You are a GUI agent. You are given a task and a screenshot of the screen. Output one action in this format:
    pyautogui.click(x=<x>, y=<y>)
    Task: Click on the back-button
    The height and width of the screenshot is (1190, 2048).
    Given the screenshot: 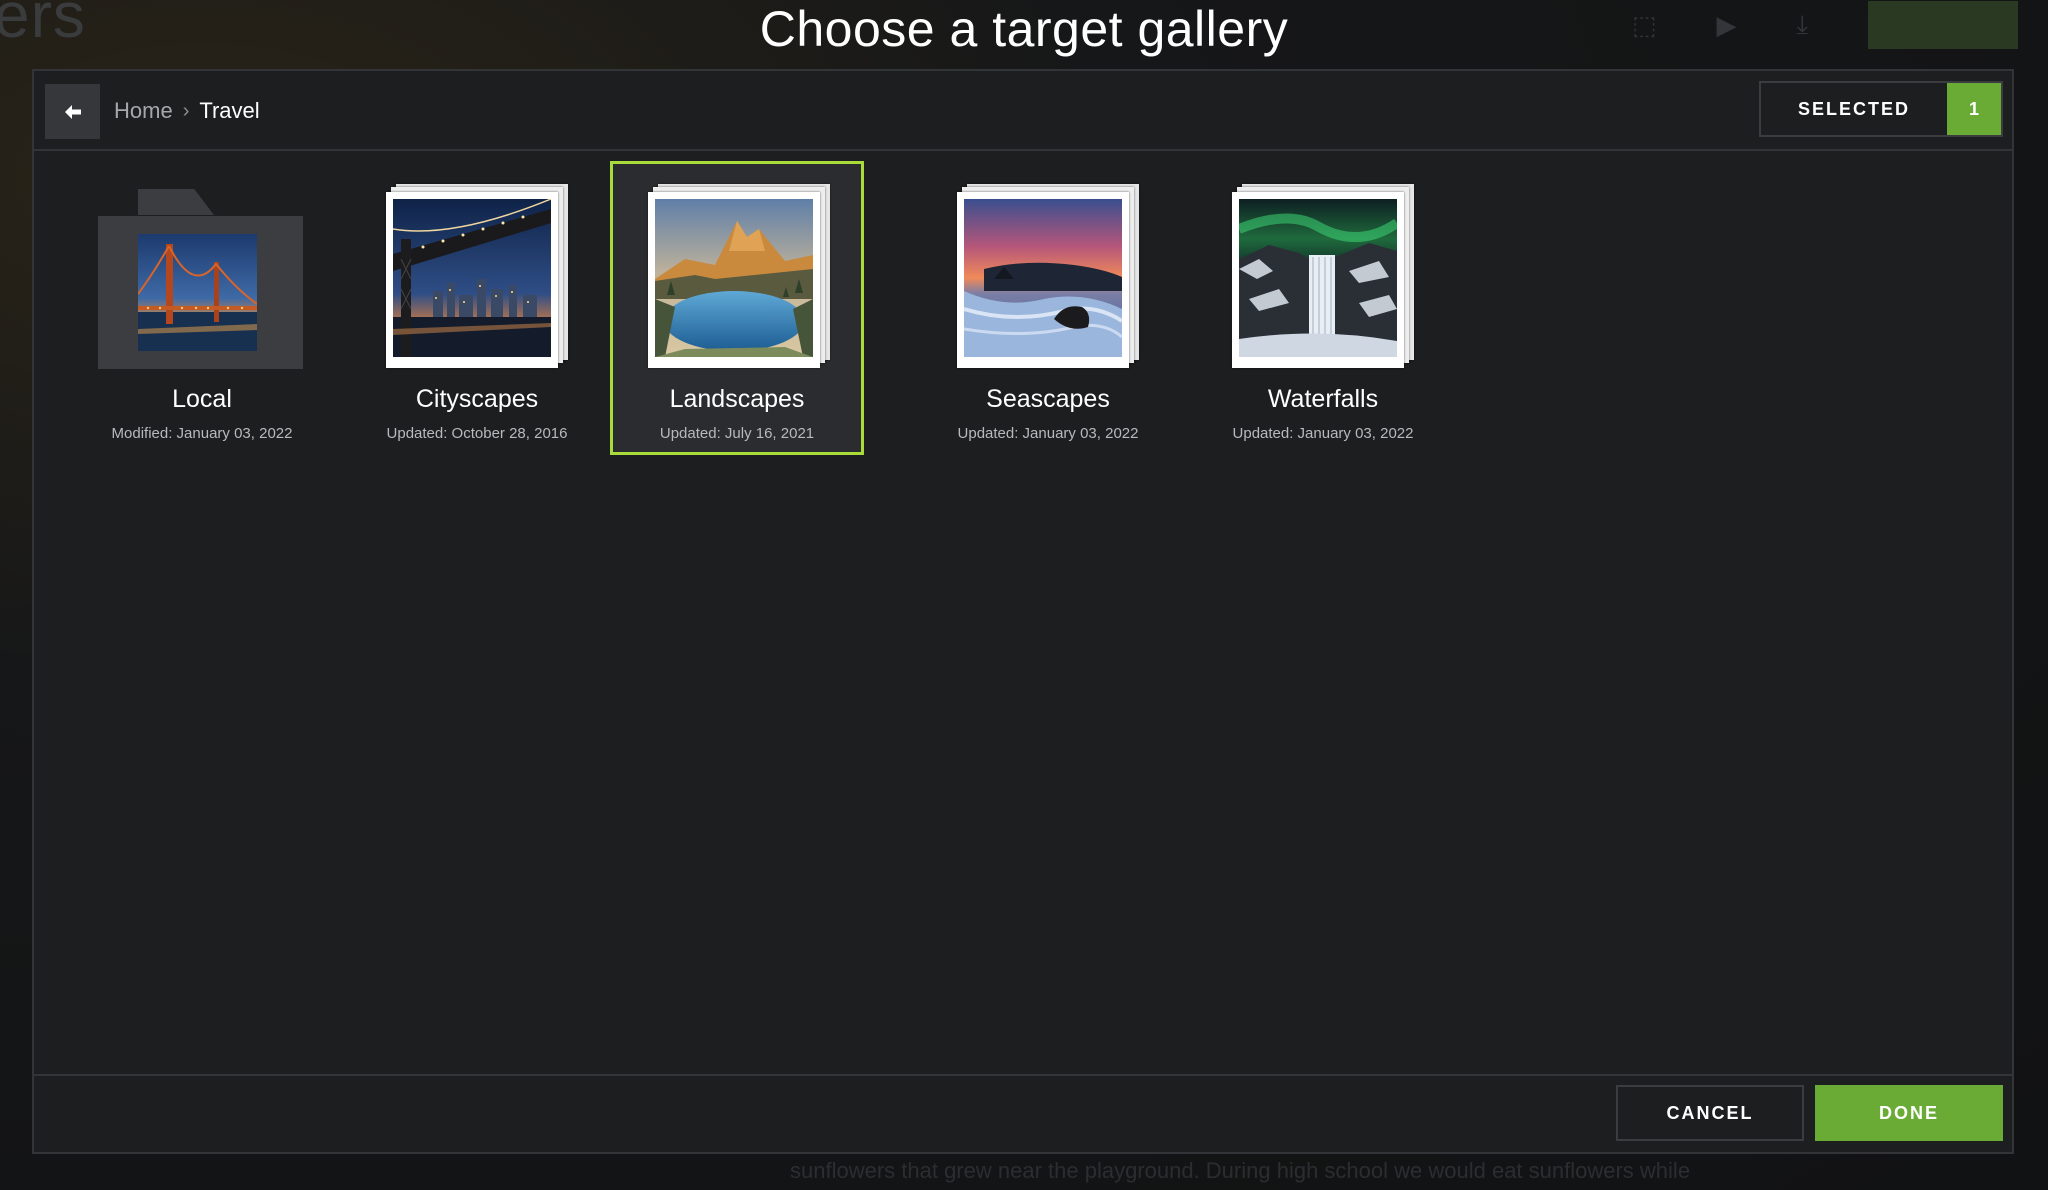 What is the action you would take?
    pyautogui.click(x=72, y=111)
    